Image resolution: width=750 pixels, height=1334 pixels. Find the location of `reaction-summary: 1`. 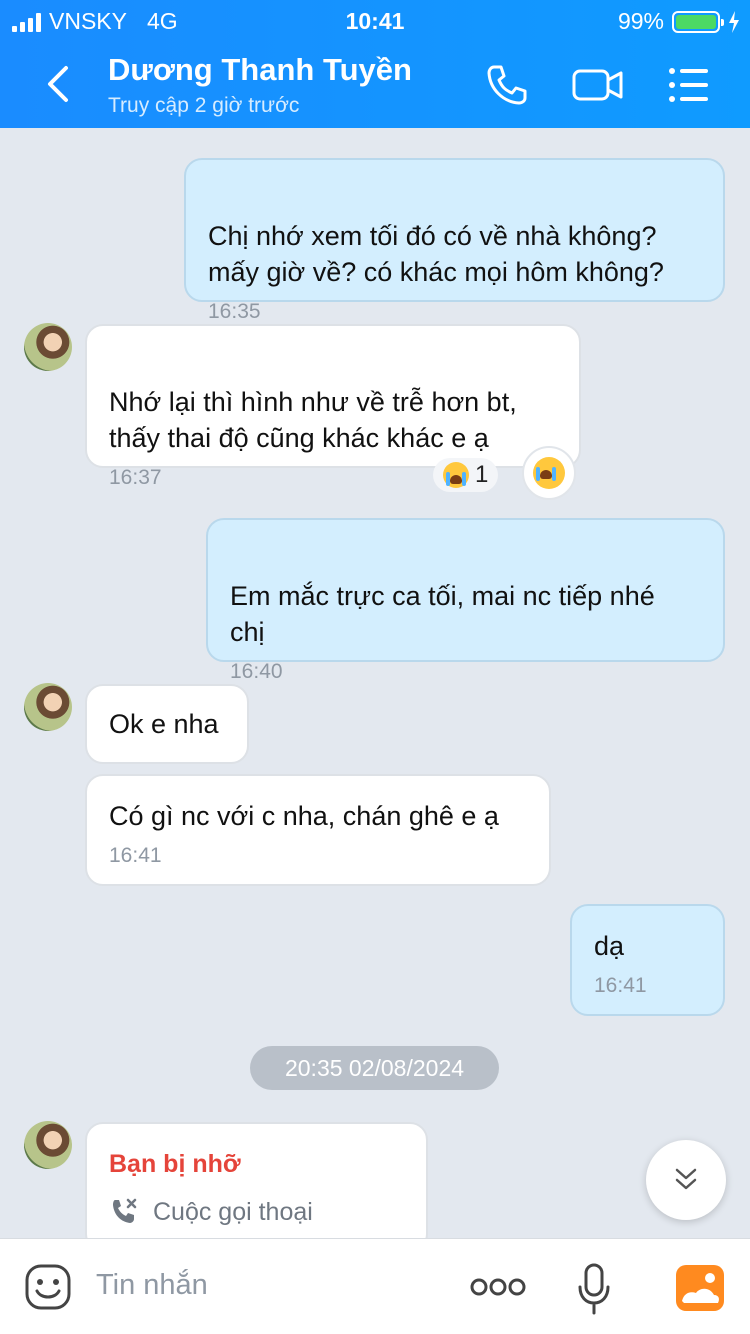

reaction-summary: 1 is located at coordinates (466, 475).